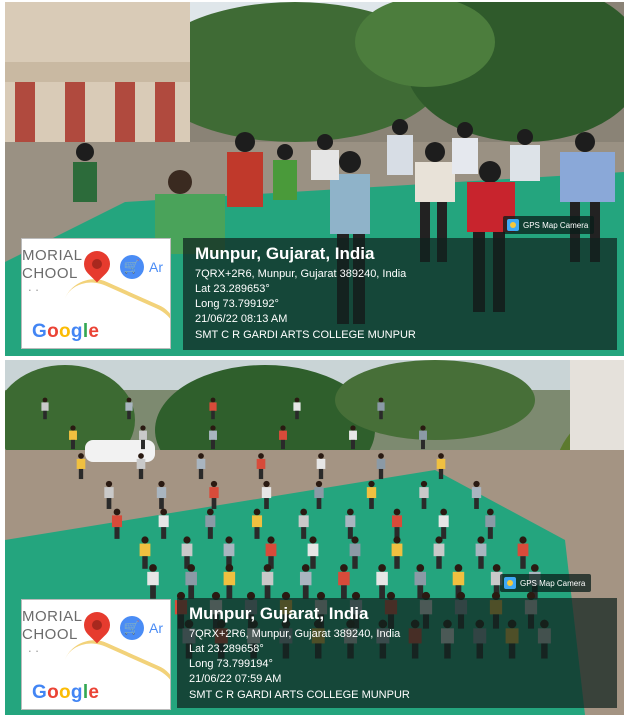 This screenshot has height=717, width=629. What do you see at coordinates (97, 264) in the screenshot?
I see `location-pin-icon` at bounding box center [97, 264].